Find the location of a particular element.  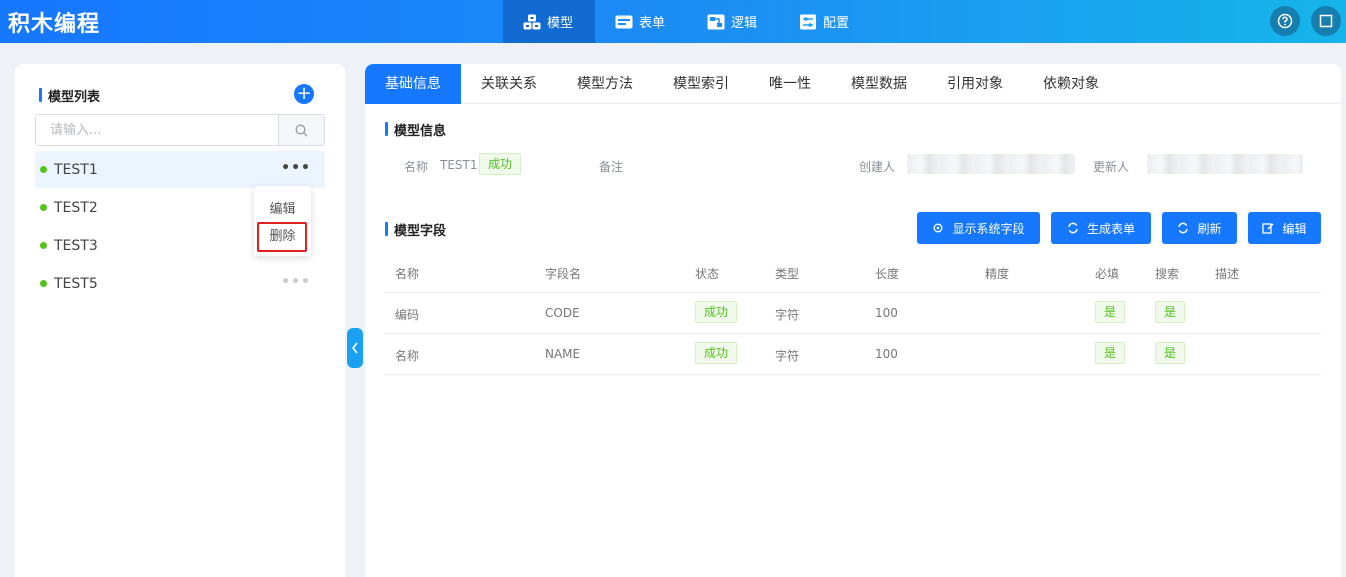

search-input is located at coordinates (157, 130).